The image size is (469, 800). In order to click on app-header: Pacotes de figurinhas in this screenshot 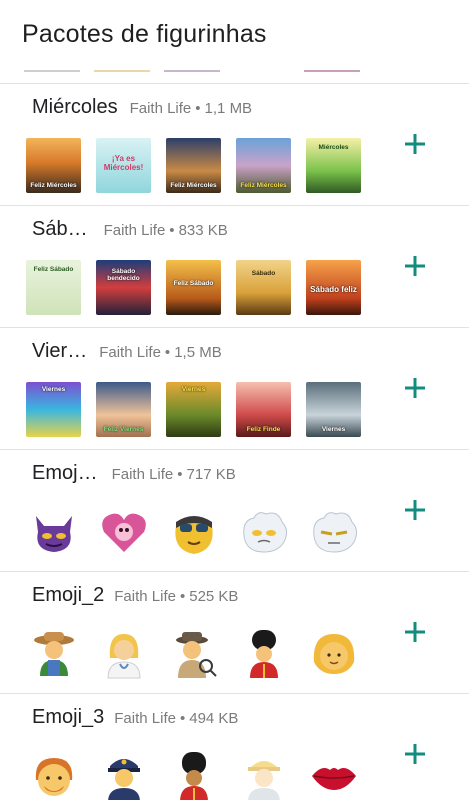, I will do `click(234, 42)`.